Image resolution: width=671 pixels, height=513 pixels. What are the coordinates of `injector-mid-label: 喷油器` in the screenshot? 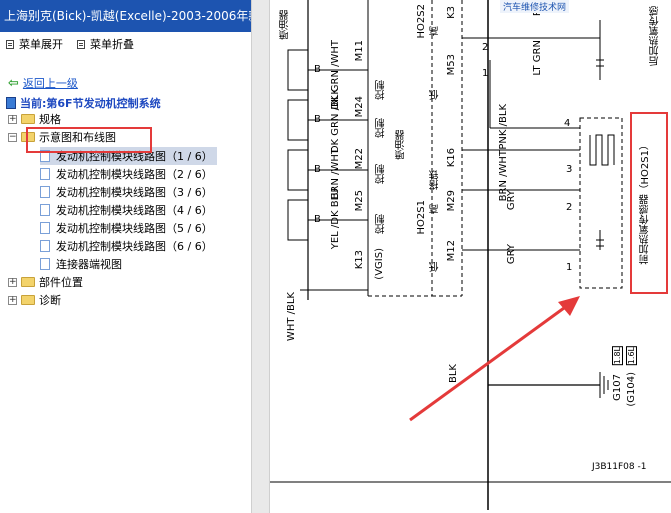 It's located at (401, 145).